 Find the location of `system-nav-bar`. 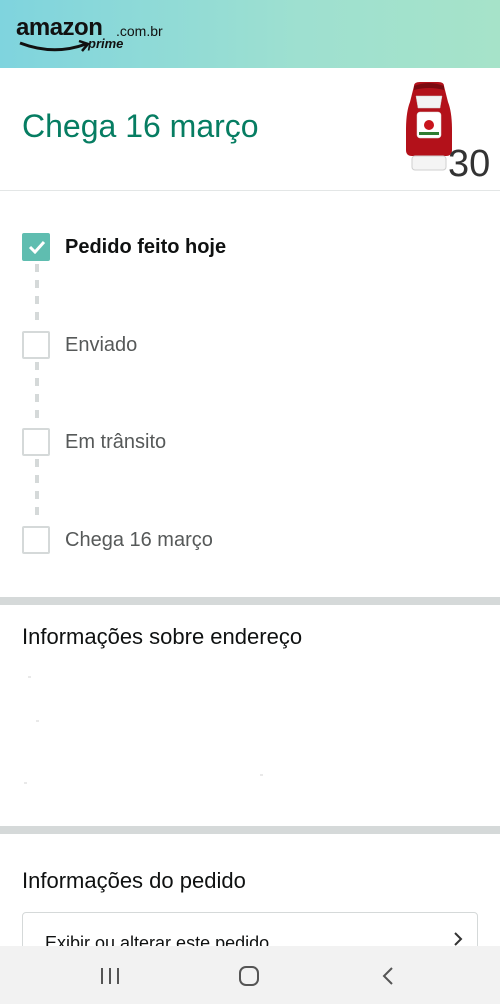

system-nav-bar is located at coordinates (250, 975).